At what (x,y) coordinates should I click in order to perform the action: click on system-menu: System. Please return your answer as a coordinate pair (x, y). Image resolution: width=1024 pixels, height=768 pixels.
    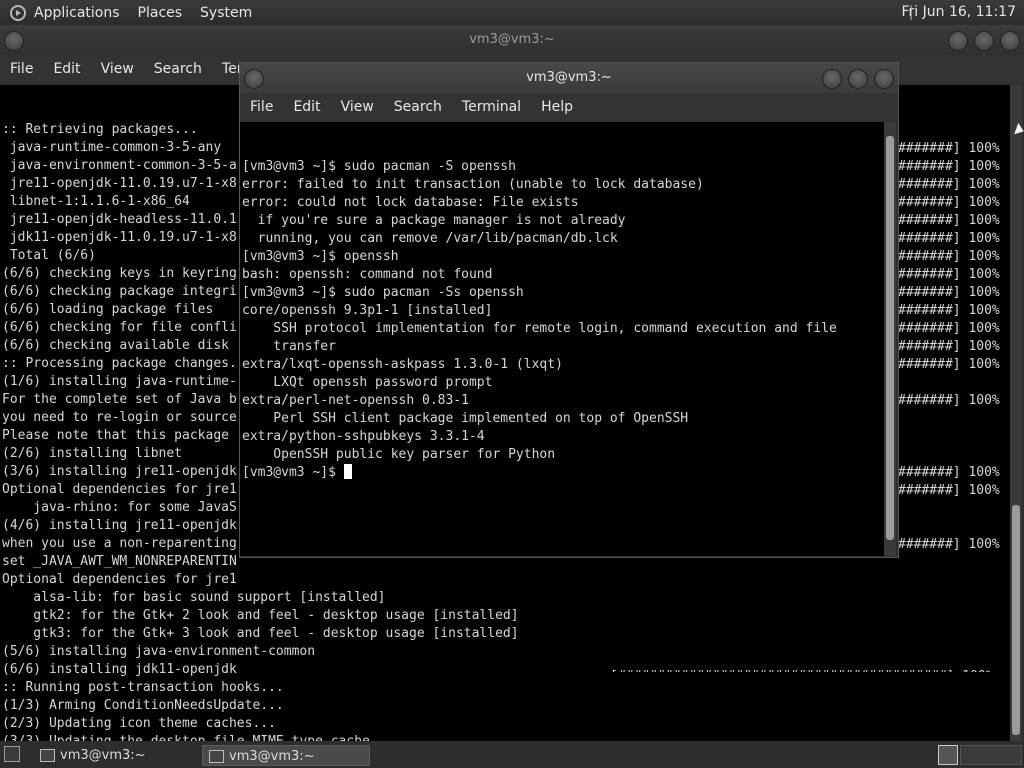
    Looking at the image, I should click on (226, 13).